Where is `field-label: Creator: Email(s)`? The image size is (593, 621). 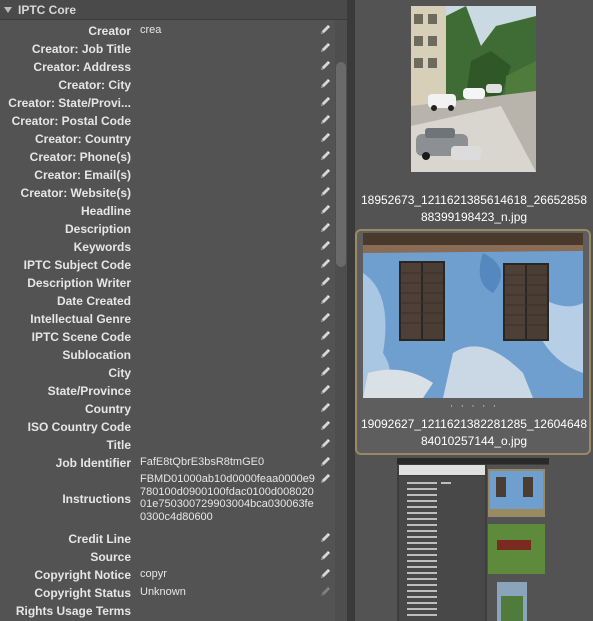 field-label: Creator: Email(s) is located at coordinates (82, 175).